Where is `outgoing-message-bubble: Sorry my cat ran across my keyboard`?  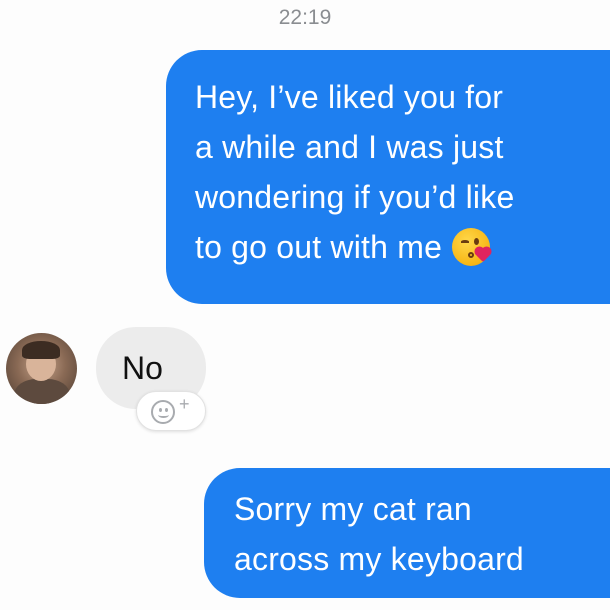 outgoing-message-bubble: Sorry my cat ran across my keyboard is located at coordinates (407, 533).